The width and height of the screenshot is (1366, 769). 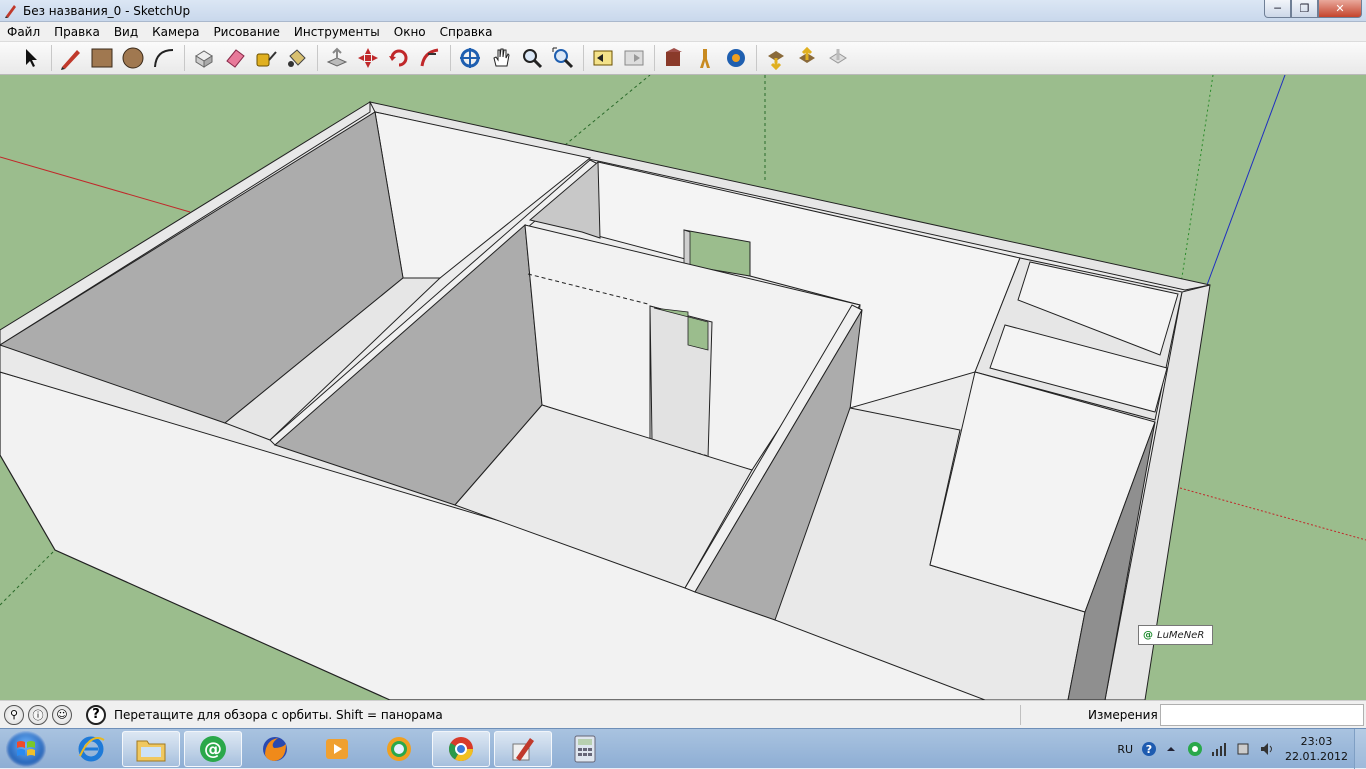 I want to click on zoom-tool-button, so click(x=531, y=58).